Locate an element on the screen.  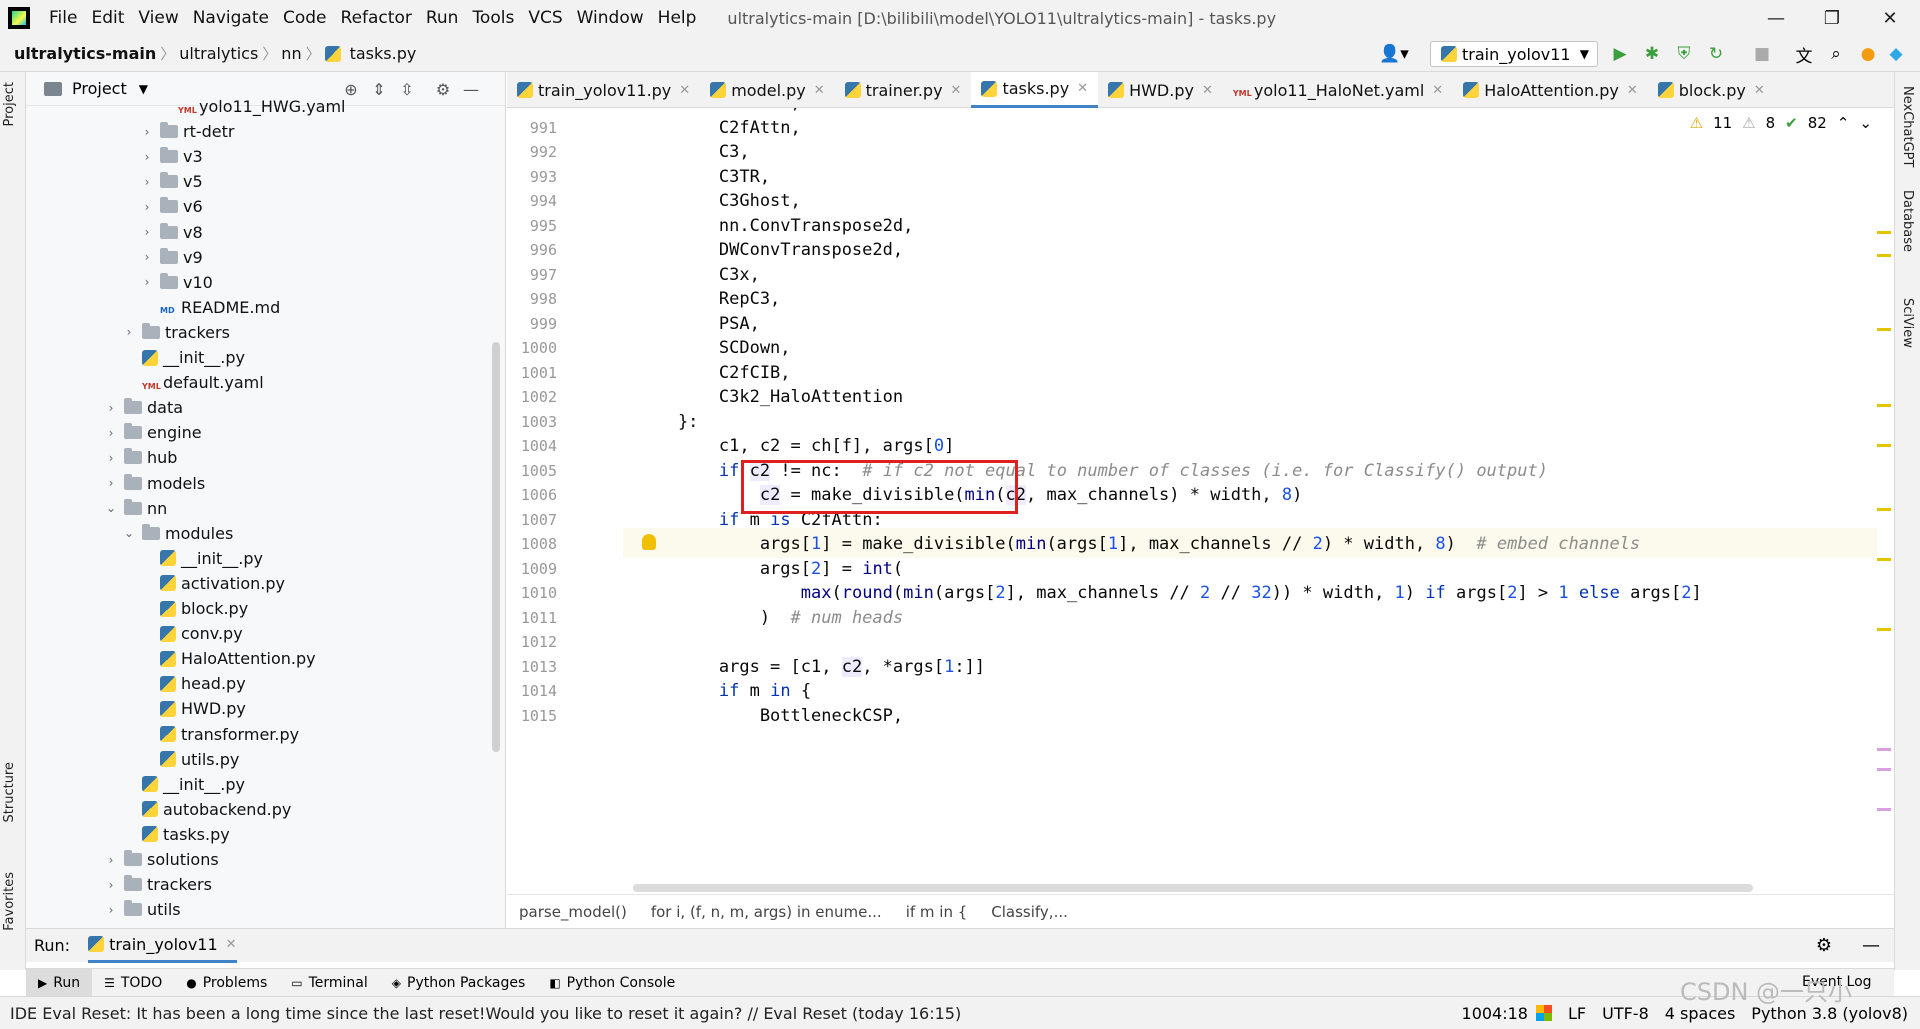
run-config-select: train_yolov11 ▼ is located at coordinates (1514, 54).